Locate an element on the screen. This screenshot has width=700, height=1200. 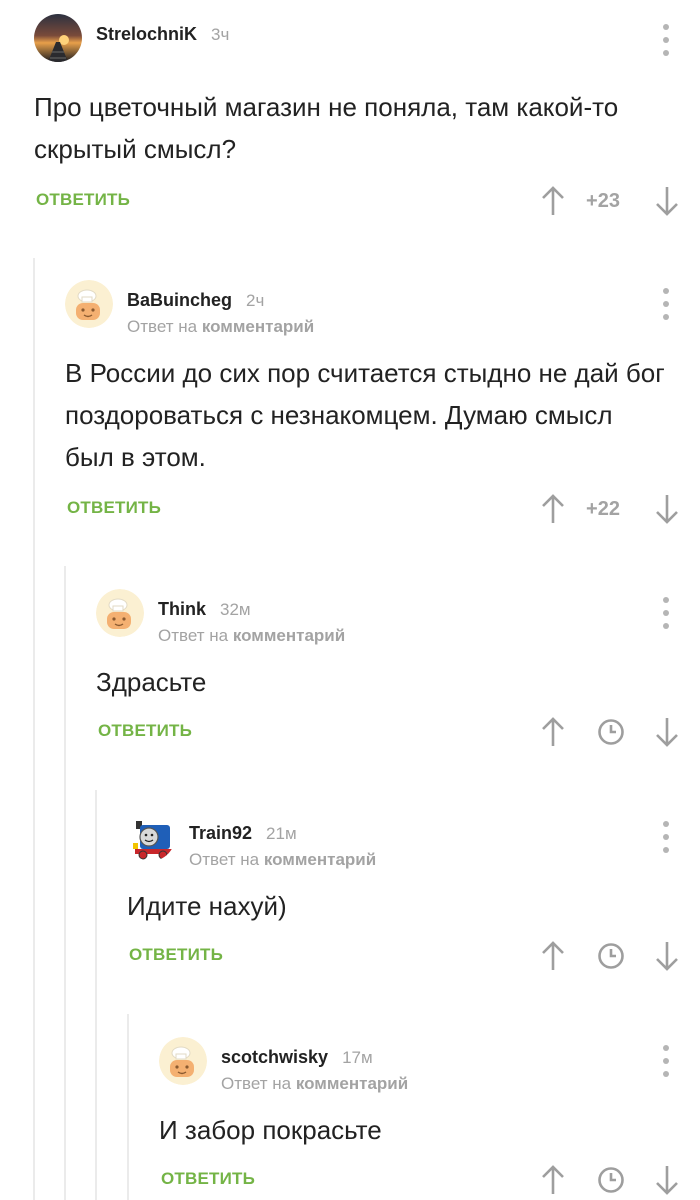
comment-text: Идите нахуй) is located at coordinates (207, 906).